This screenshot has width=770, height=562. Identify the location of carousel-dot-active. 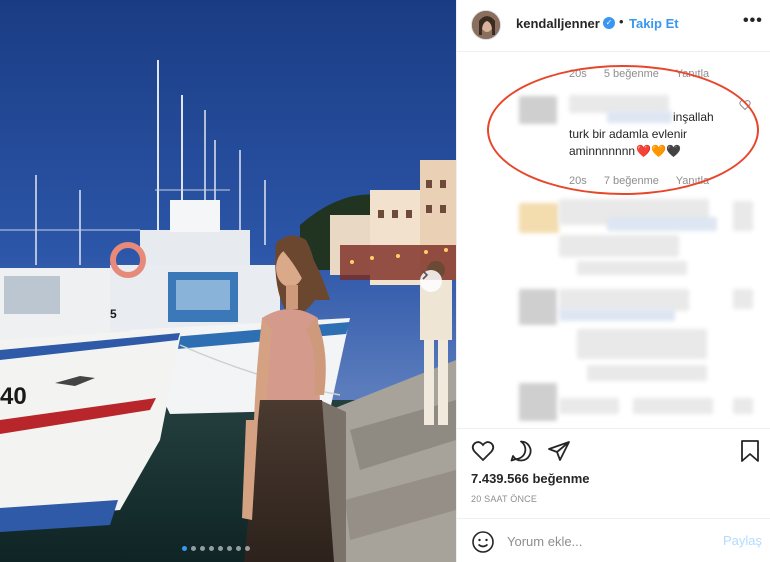
(184, 548).